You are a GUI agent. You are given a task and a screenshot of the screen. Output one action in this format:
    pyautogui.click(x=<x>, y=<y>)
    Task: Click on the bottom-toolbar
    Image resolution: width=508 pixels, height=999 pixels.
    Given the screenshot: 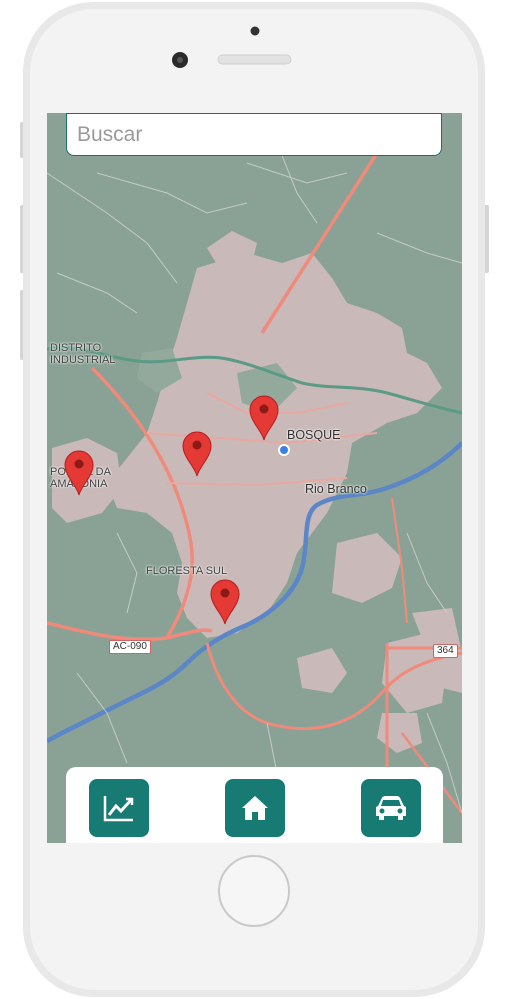 What is the action you would take?
    pyautogui.click(x=254, y=805)
    